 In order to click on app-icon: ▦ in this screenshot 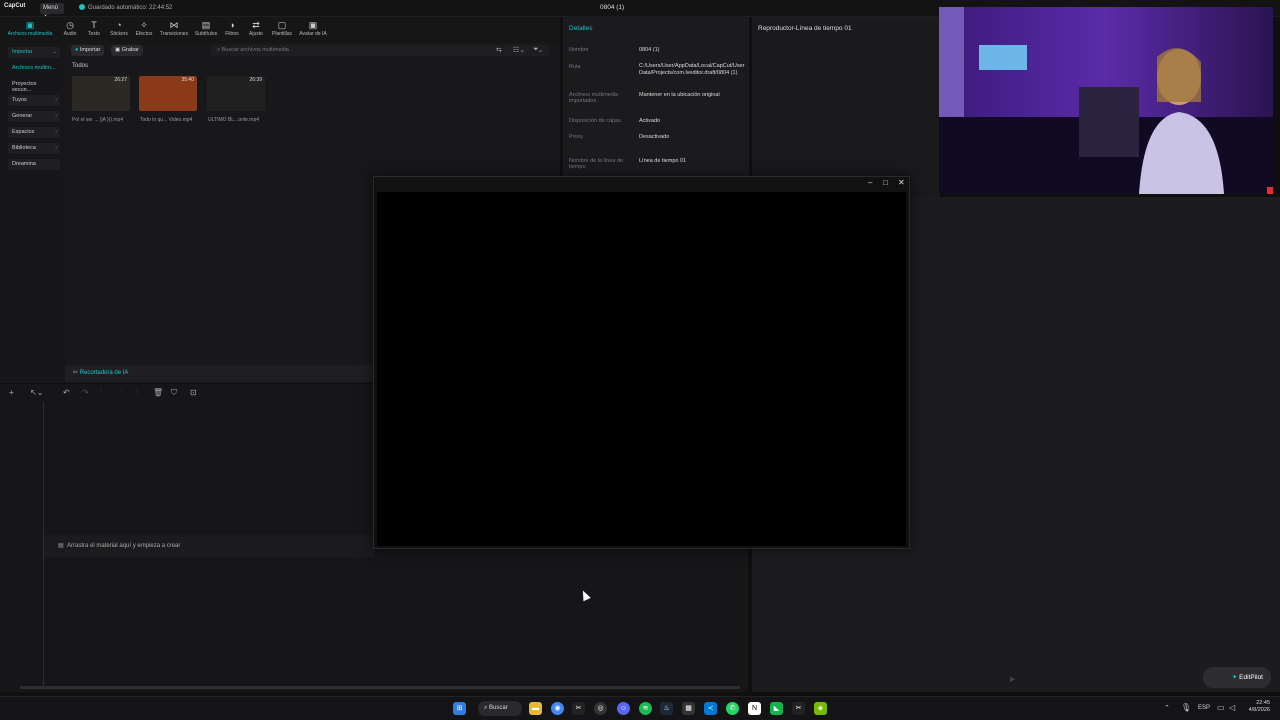, I will do `click(688, 708)`.